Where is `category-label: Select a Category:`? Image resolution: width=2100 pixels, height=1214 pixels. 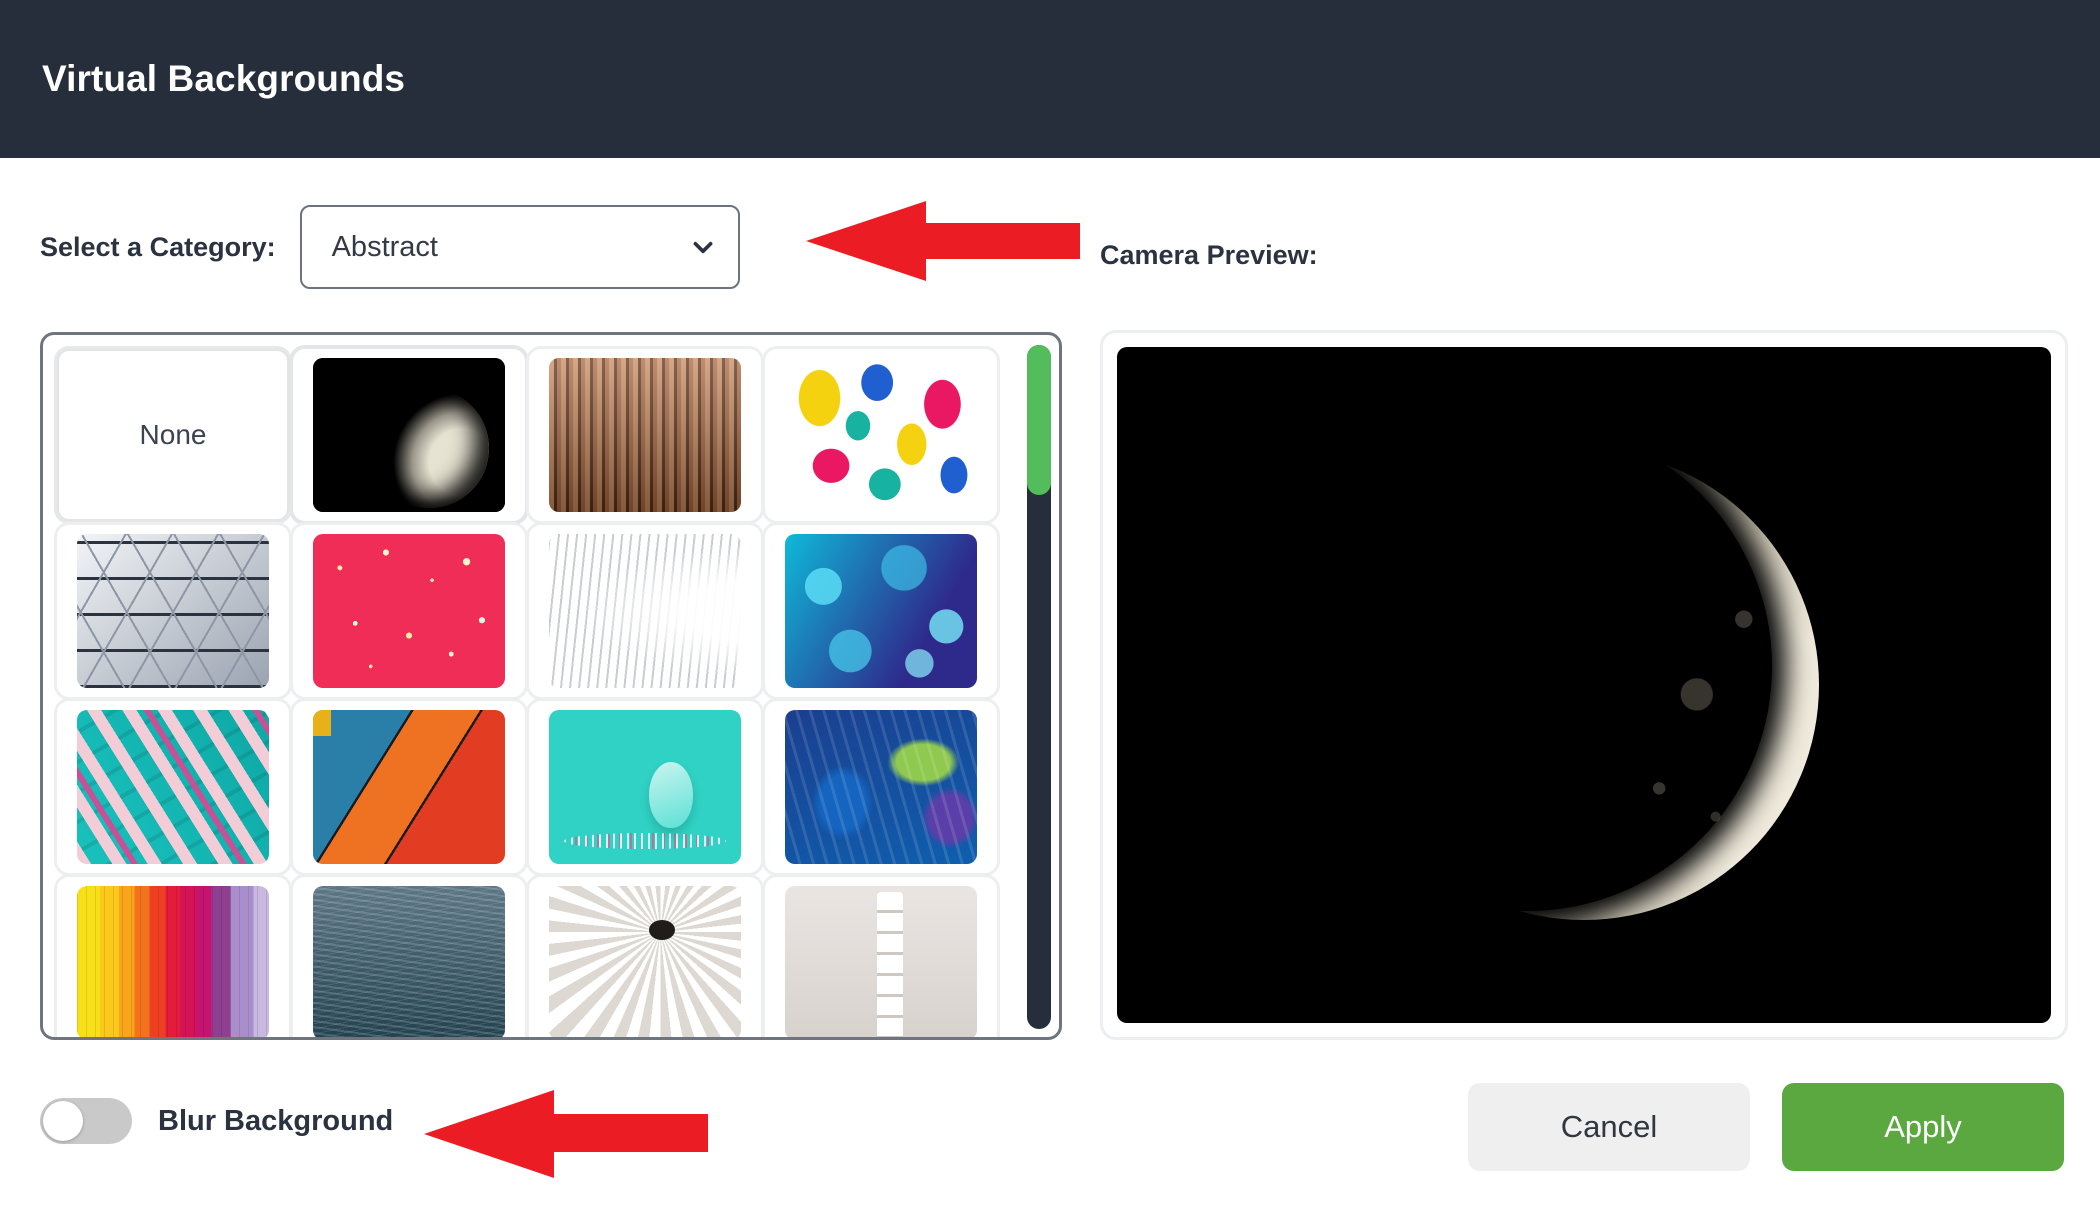 category-label: Select a Category: is located at coordinates (158, 246).